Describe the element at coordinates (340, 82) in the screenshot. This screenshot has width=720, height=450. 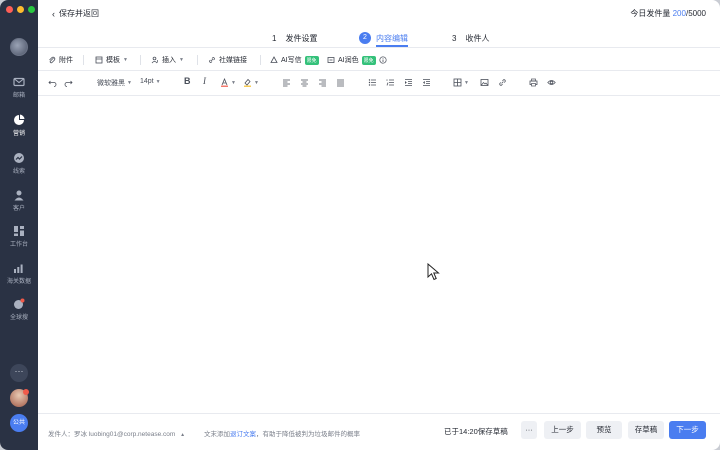
I see `align-justify-button` at that location.